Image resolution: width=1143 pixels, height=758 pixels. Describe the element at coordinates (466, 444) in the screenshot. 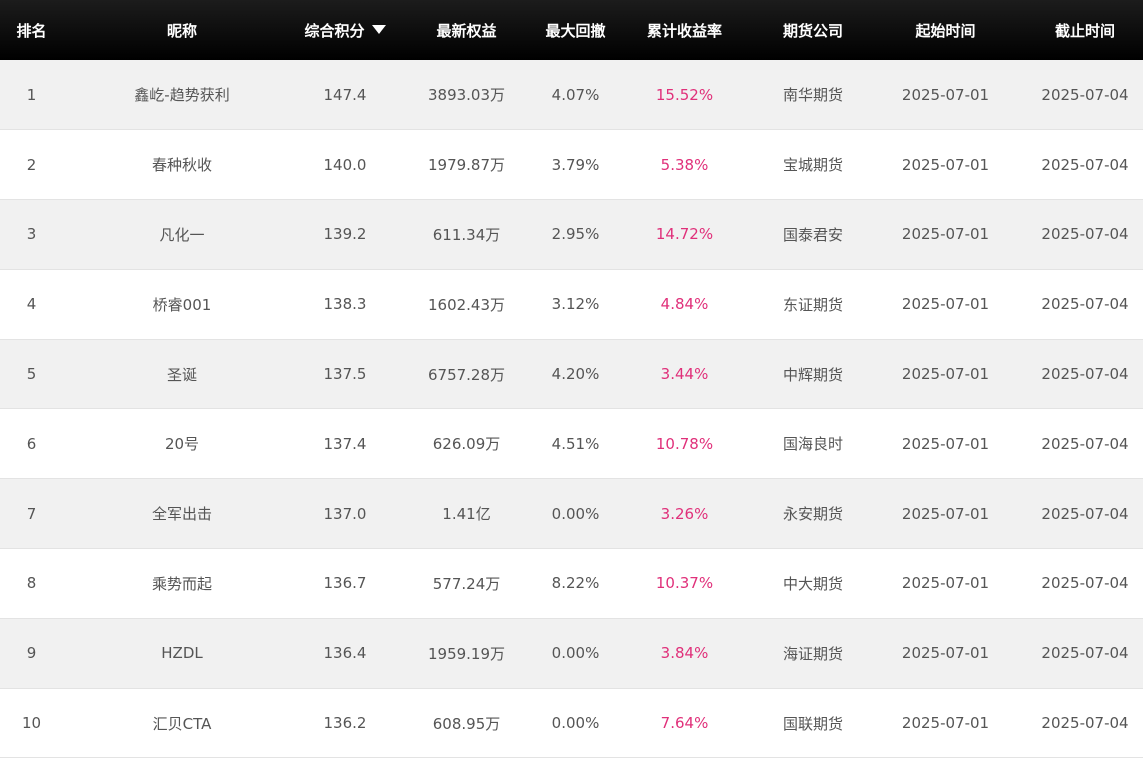

I see `equity-cell: 626.09万` at that location.